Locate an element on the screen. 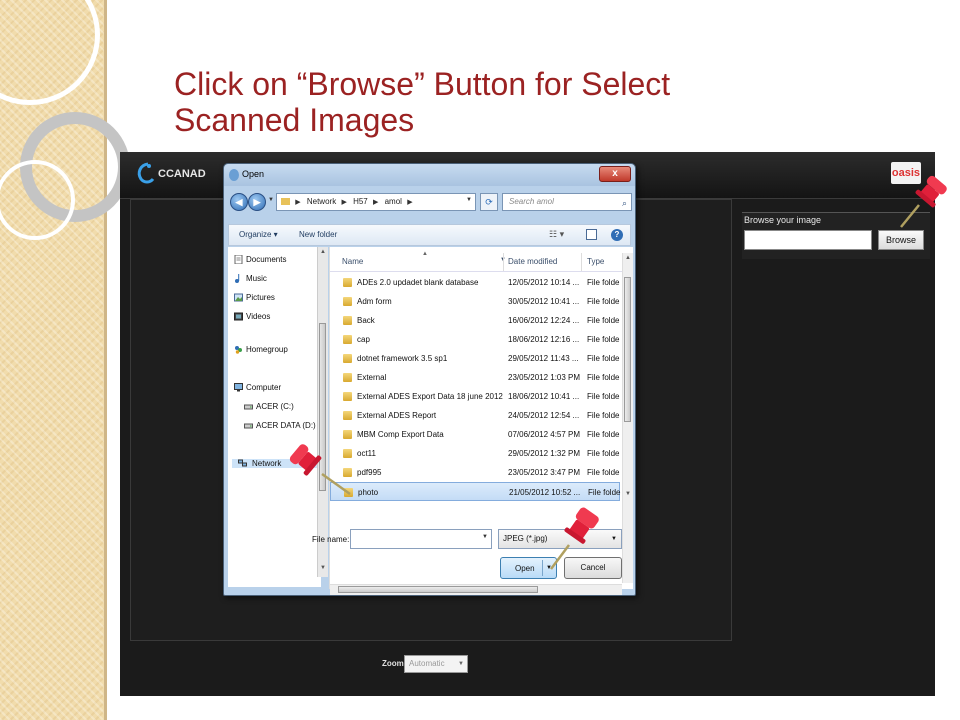 This screenshot has width=960, height=720. new-folder-button: New folder is located at coordinates (318, 234).